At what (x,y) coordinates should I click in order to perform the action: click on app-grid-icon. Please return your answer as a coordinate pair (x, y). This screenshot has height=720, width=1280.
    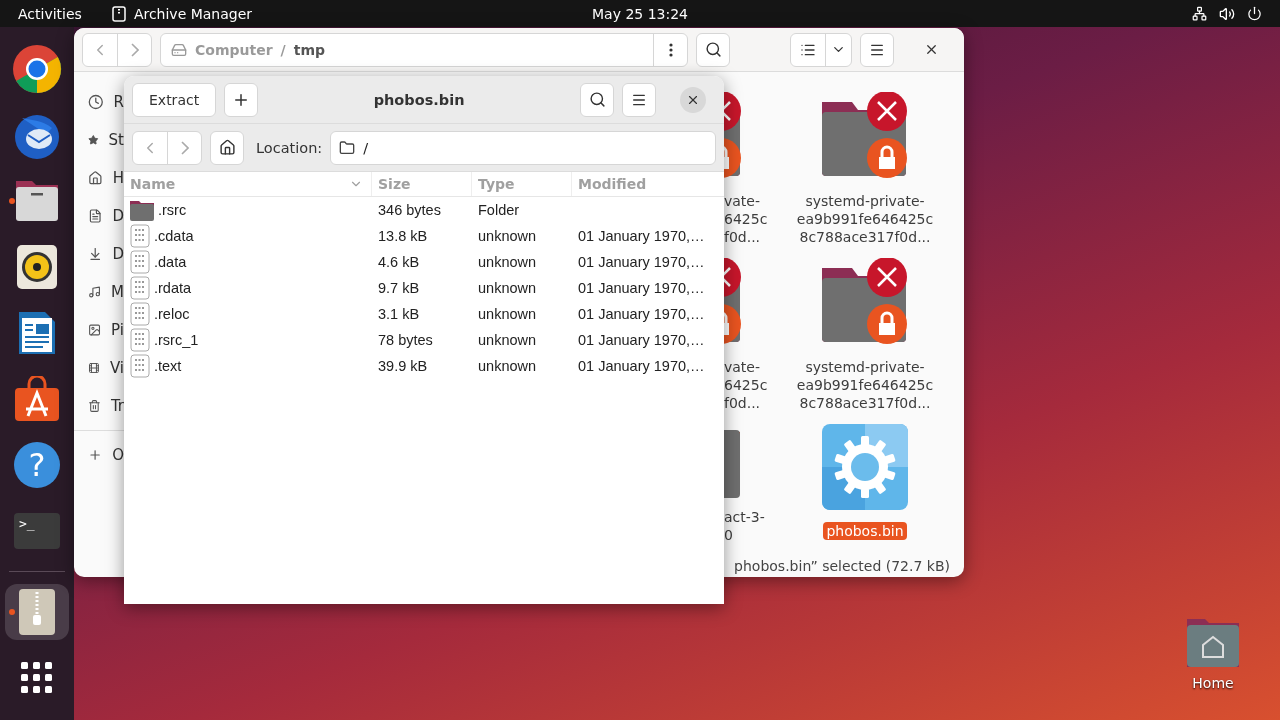
    Looking at the image, I should click on (37, 678).